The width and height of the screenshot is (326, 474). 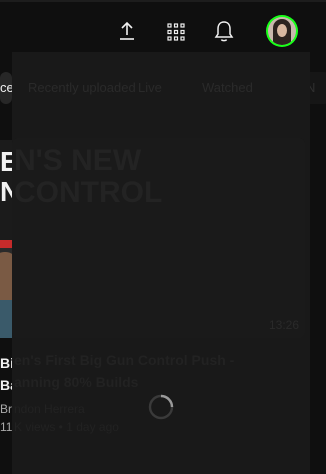 I want to click on avatar, so click(x=282, y=31).